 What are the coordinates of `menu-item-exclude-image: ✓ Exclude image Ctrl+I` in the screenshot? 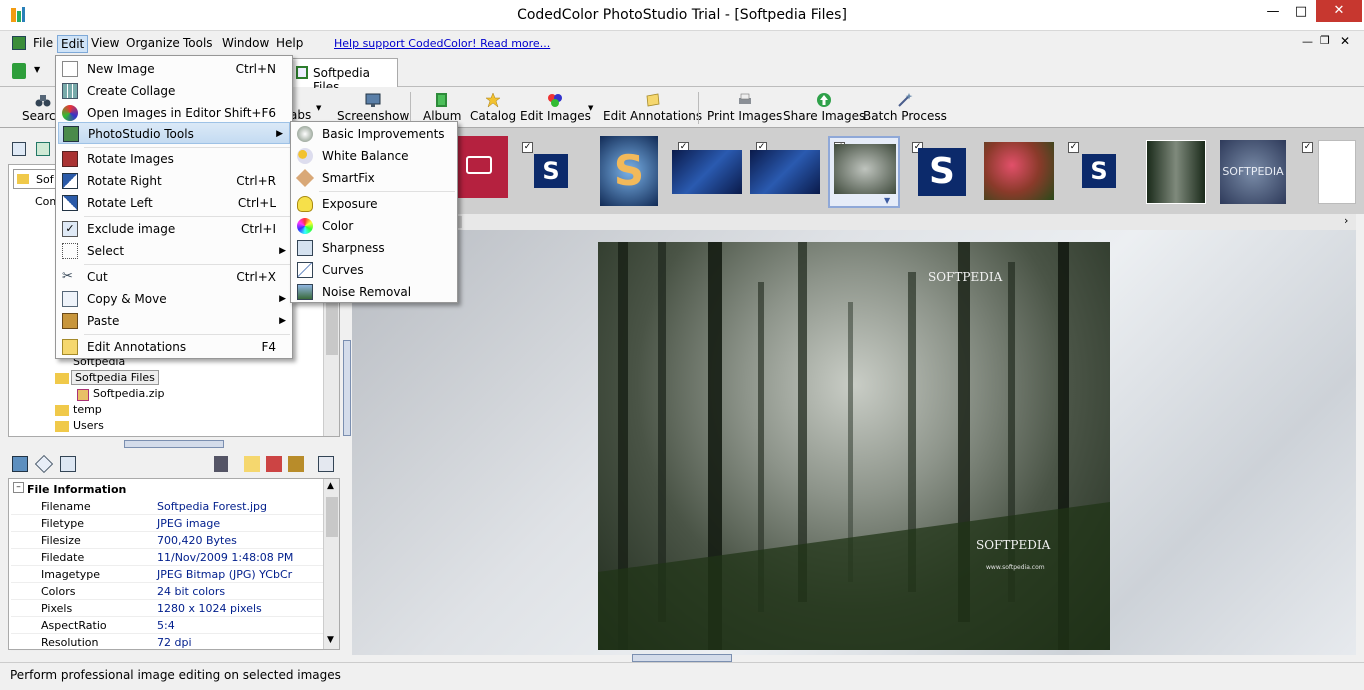 It's located at (174, 229).